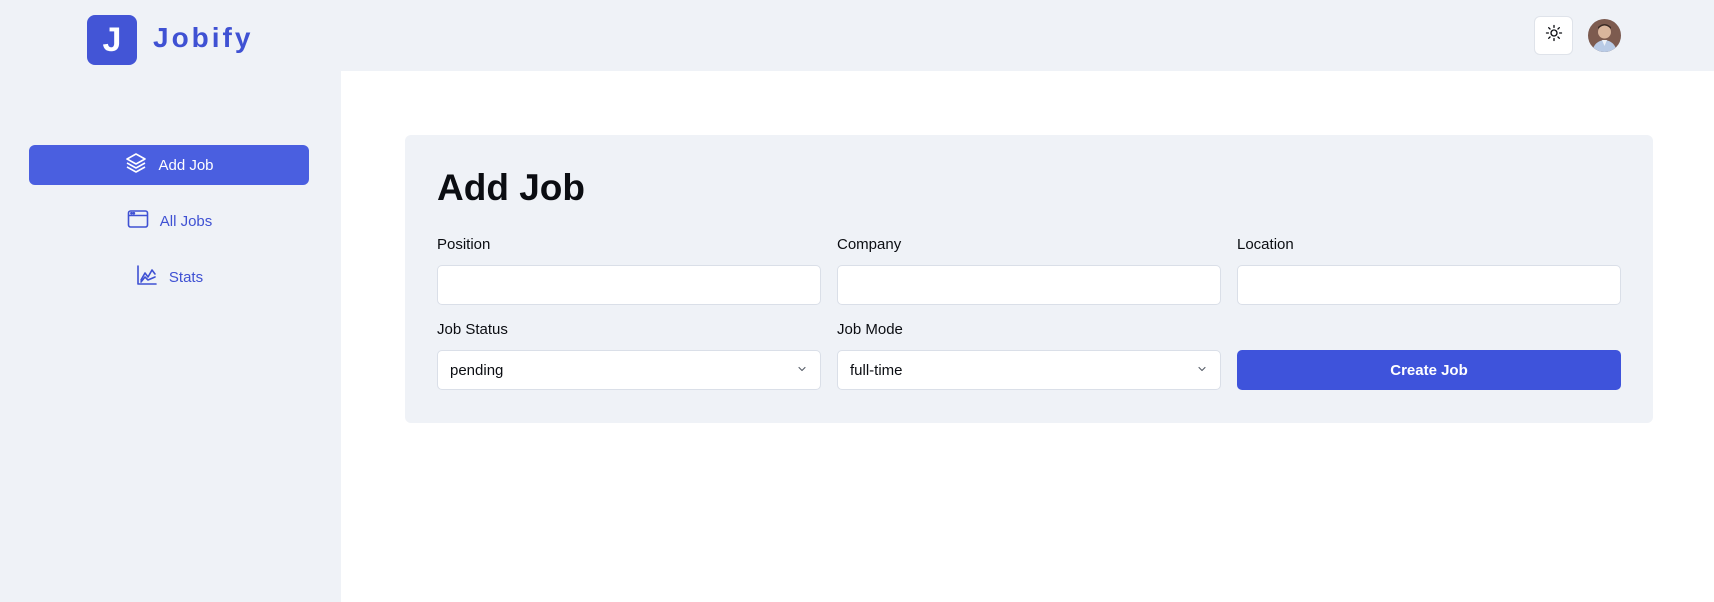 This screenshot has width=1714, height=602. I want to click on chart-icon, so click(147, 277).